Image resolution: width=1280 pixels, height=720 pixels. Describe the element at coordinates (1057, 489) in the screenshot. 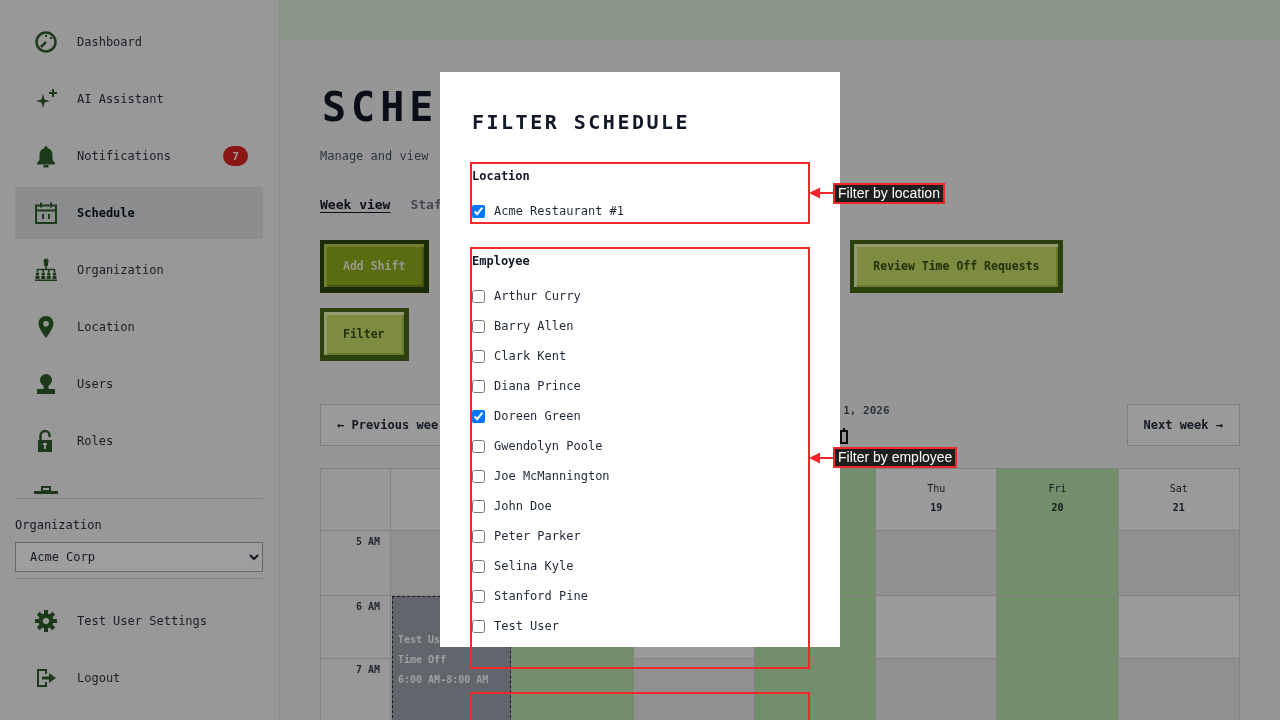

I see `day-name: Fri` at that location.